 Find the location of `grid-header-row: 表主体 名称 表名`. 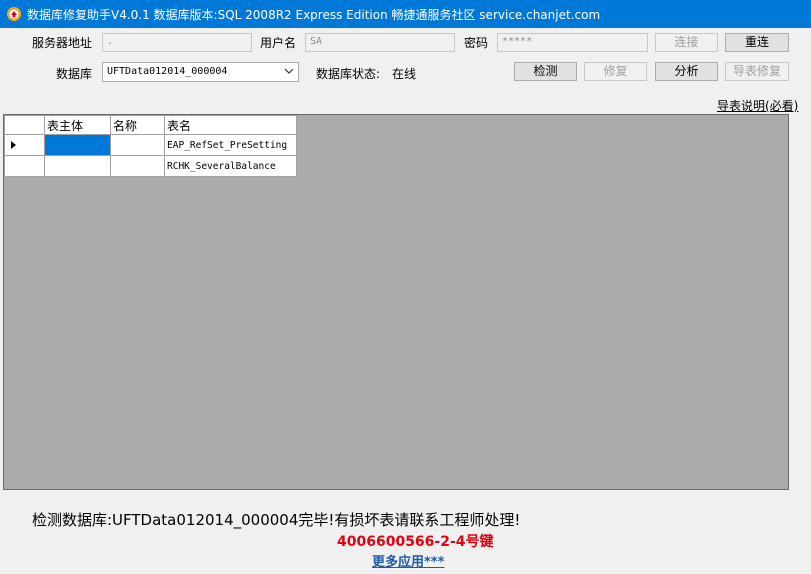

grid-header-row: 表主体 名称 表名 is located at coordinates (150, 125).